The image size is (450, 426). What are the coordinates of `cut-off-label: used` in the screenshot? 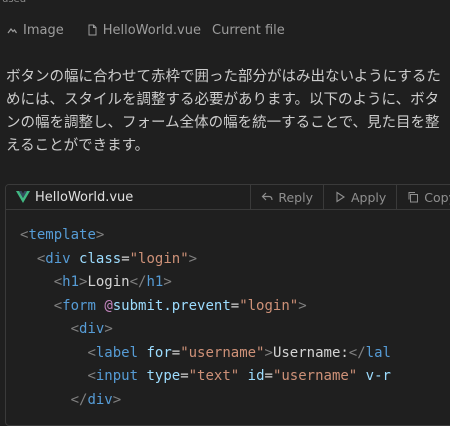 It's located at (14, 2).